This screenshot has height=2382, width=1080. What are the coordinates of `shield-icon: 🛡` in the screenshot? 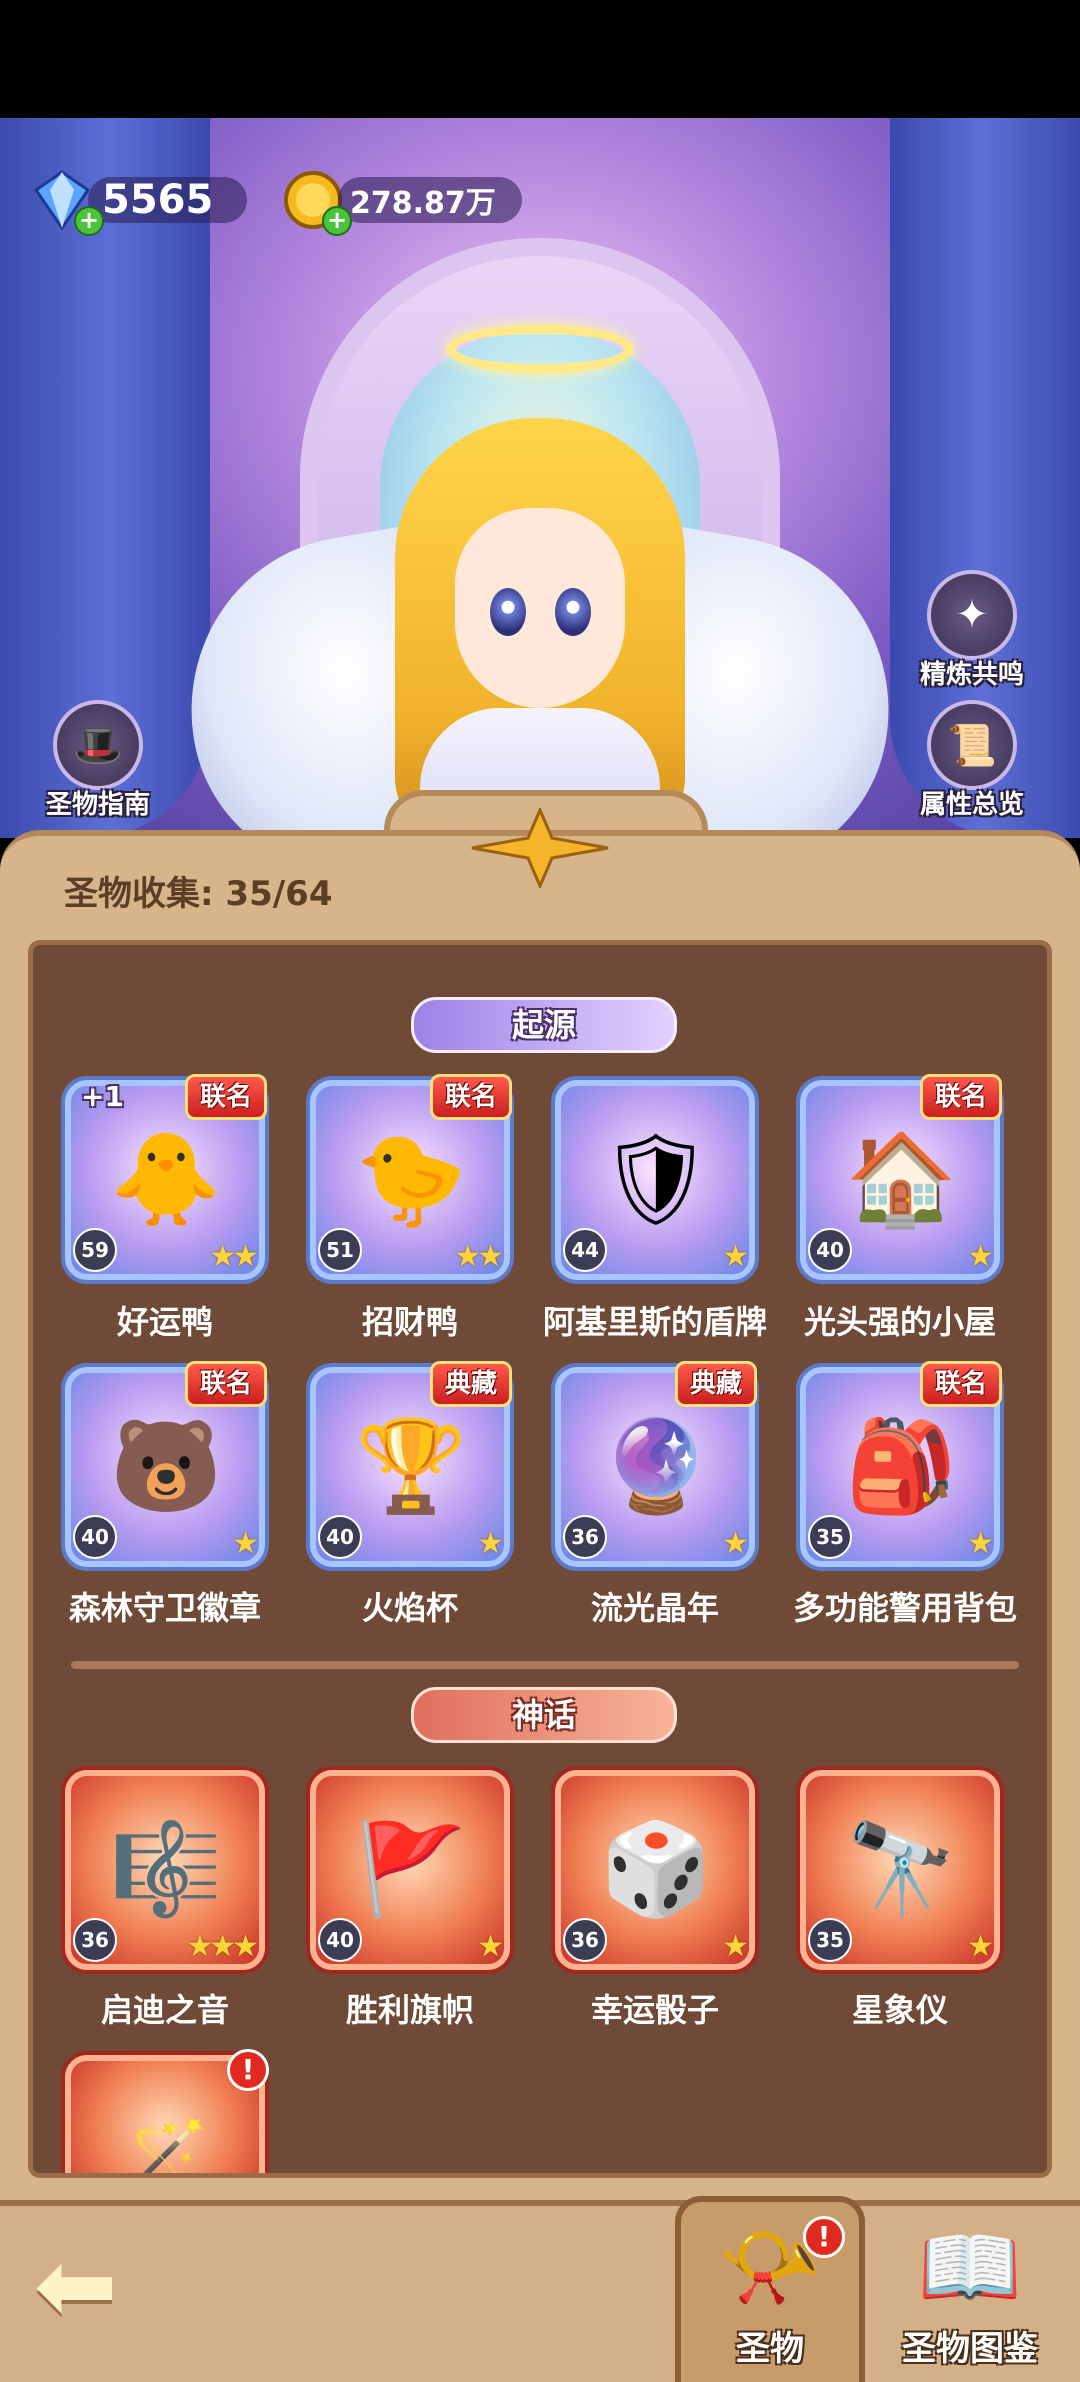 It's located at (656, 1179).